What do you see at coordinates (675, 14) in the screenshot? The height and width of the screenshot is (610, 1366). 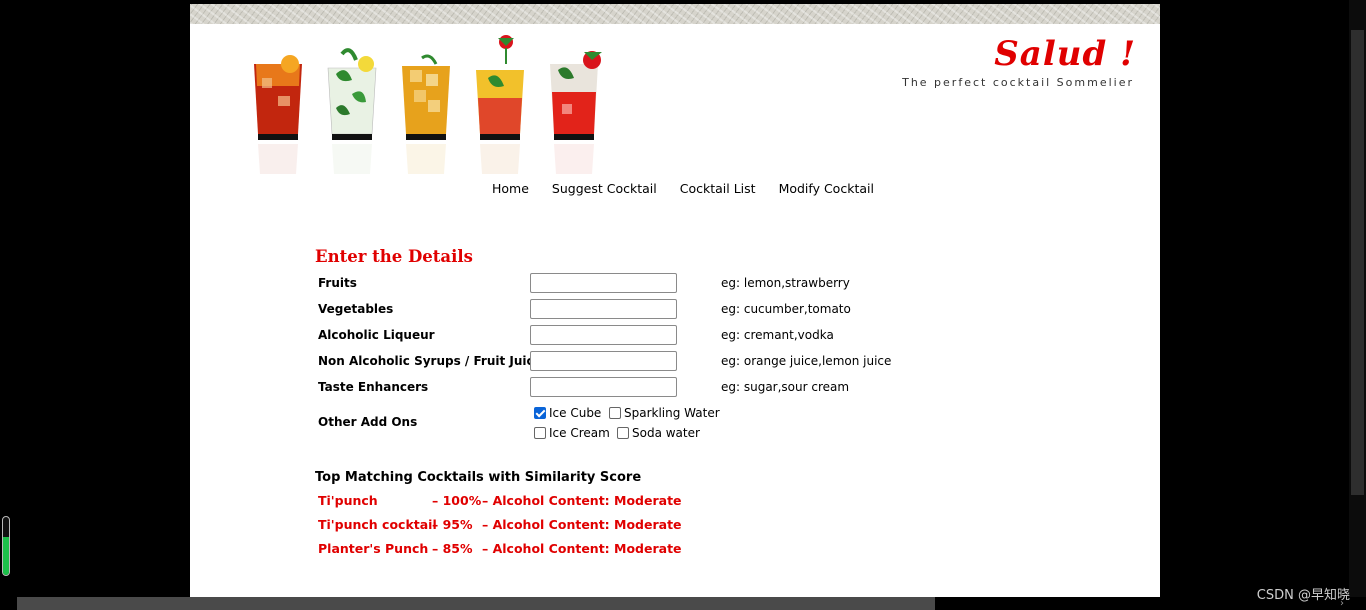 I see `marble-header-strip` at bounding box center [675, 14].